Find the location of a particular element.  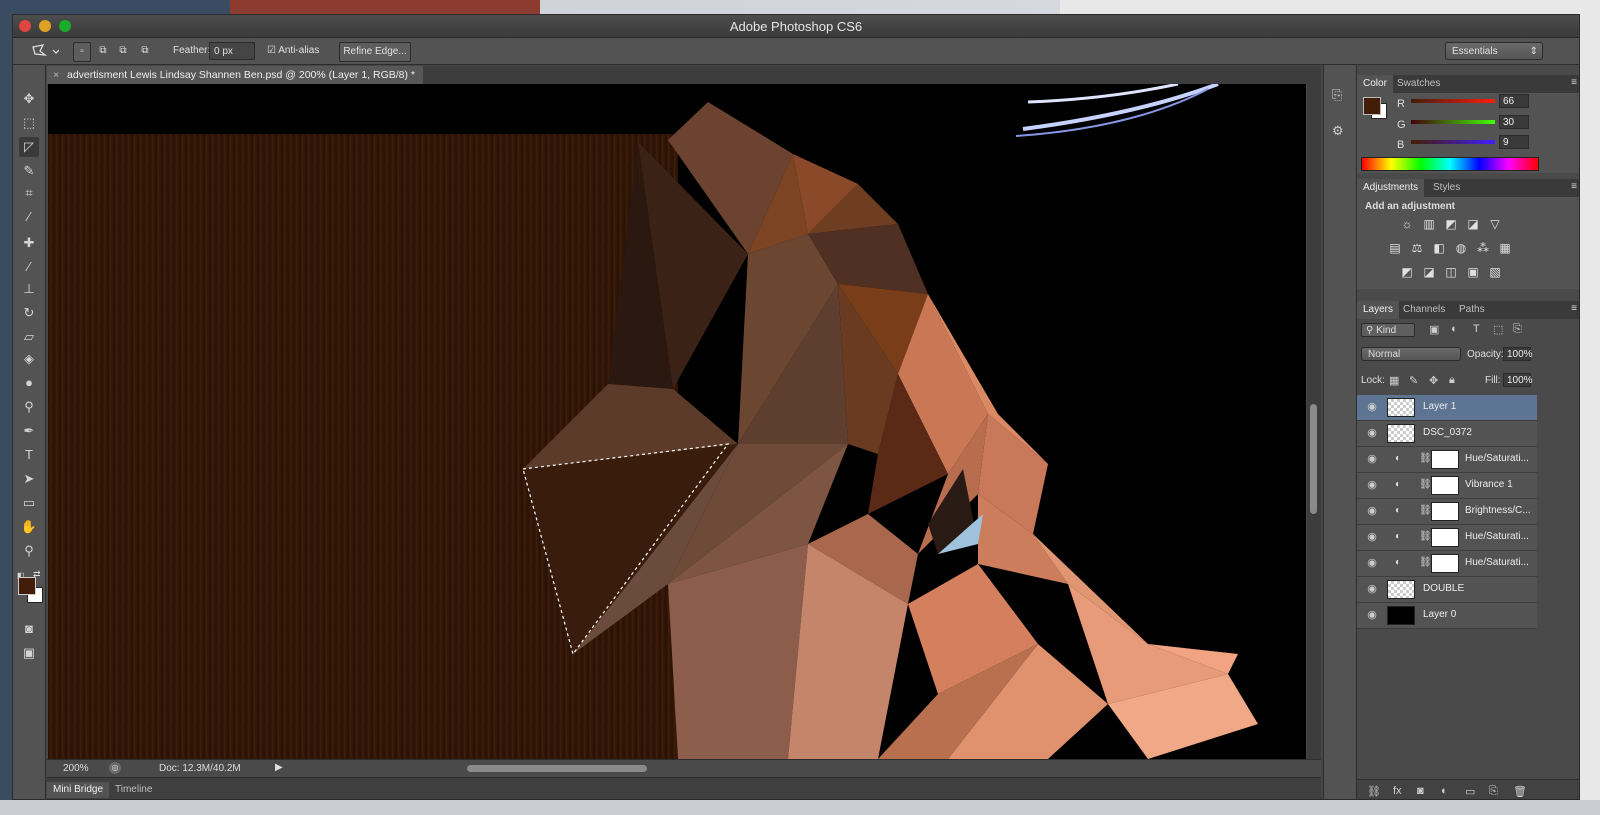

intersect-selection-button: ⧉ is located at coordinates (145, 51).